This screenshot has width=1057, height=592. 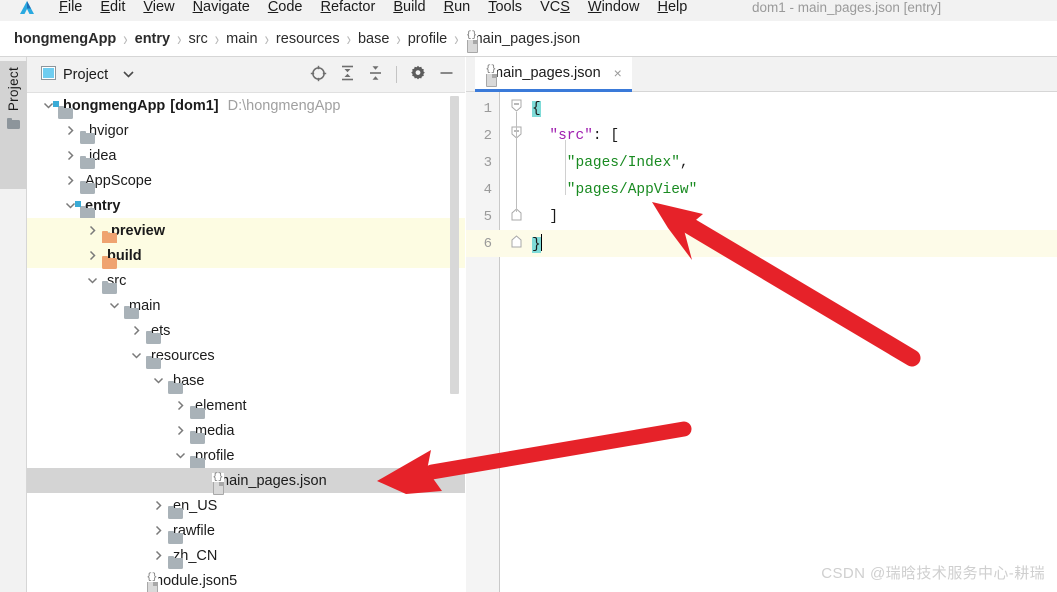 What do you see at coordinates (27, 9) in the screenshot?
I see `deveco-logo-icon` at bounding box center [27, 9].